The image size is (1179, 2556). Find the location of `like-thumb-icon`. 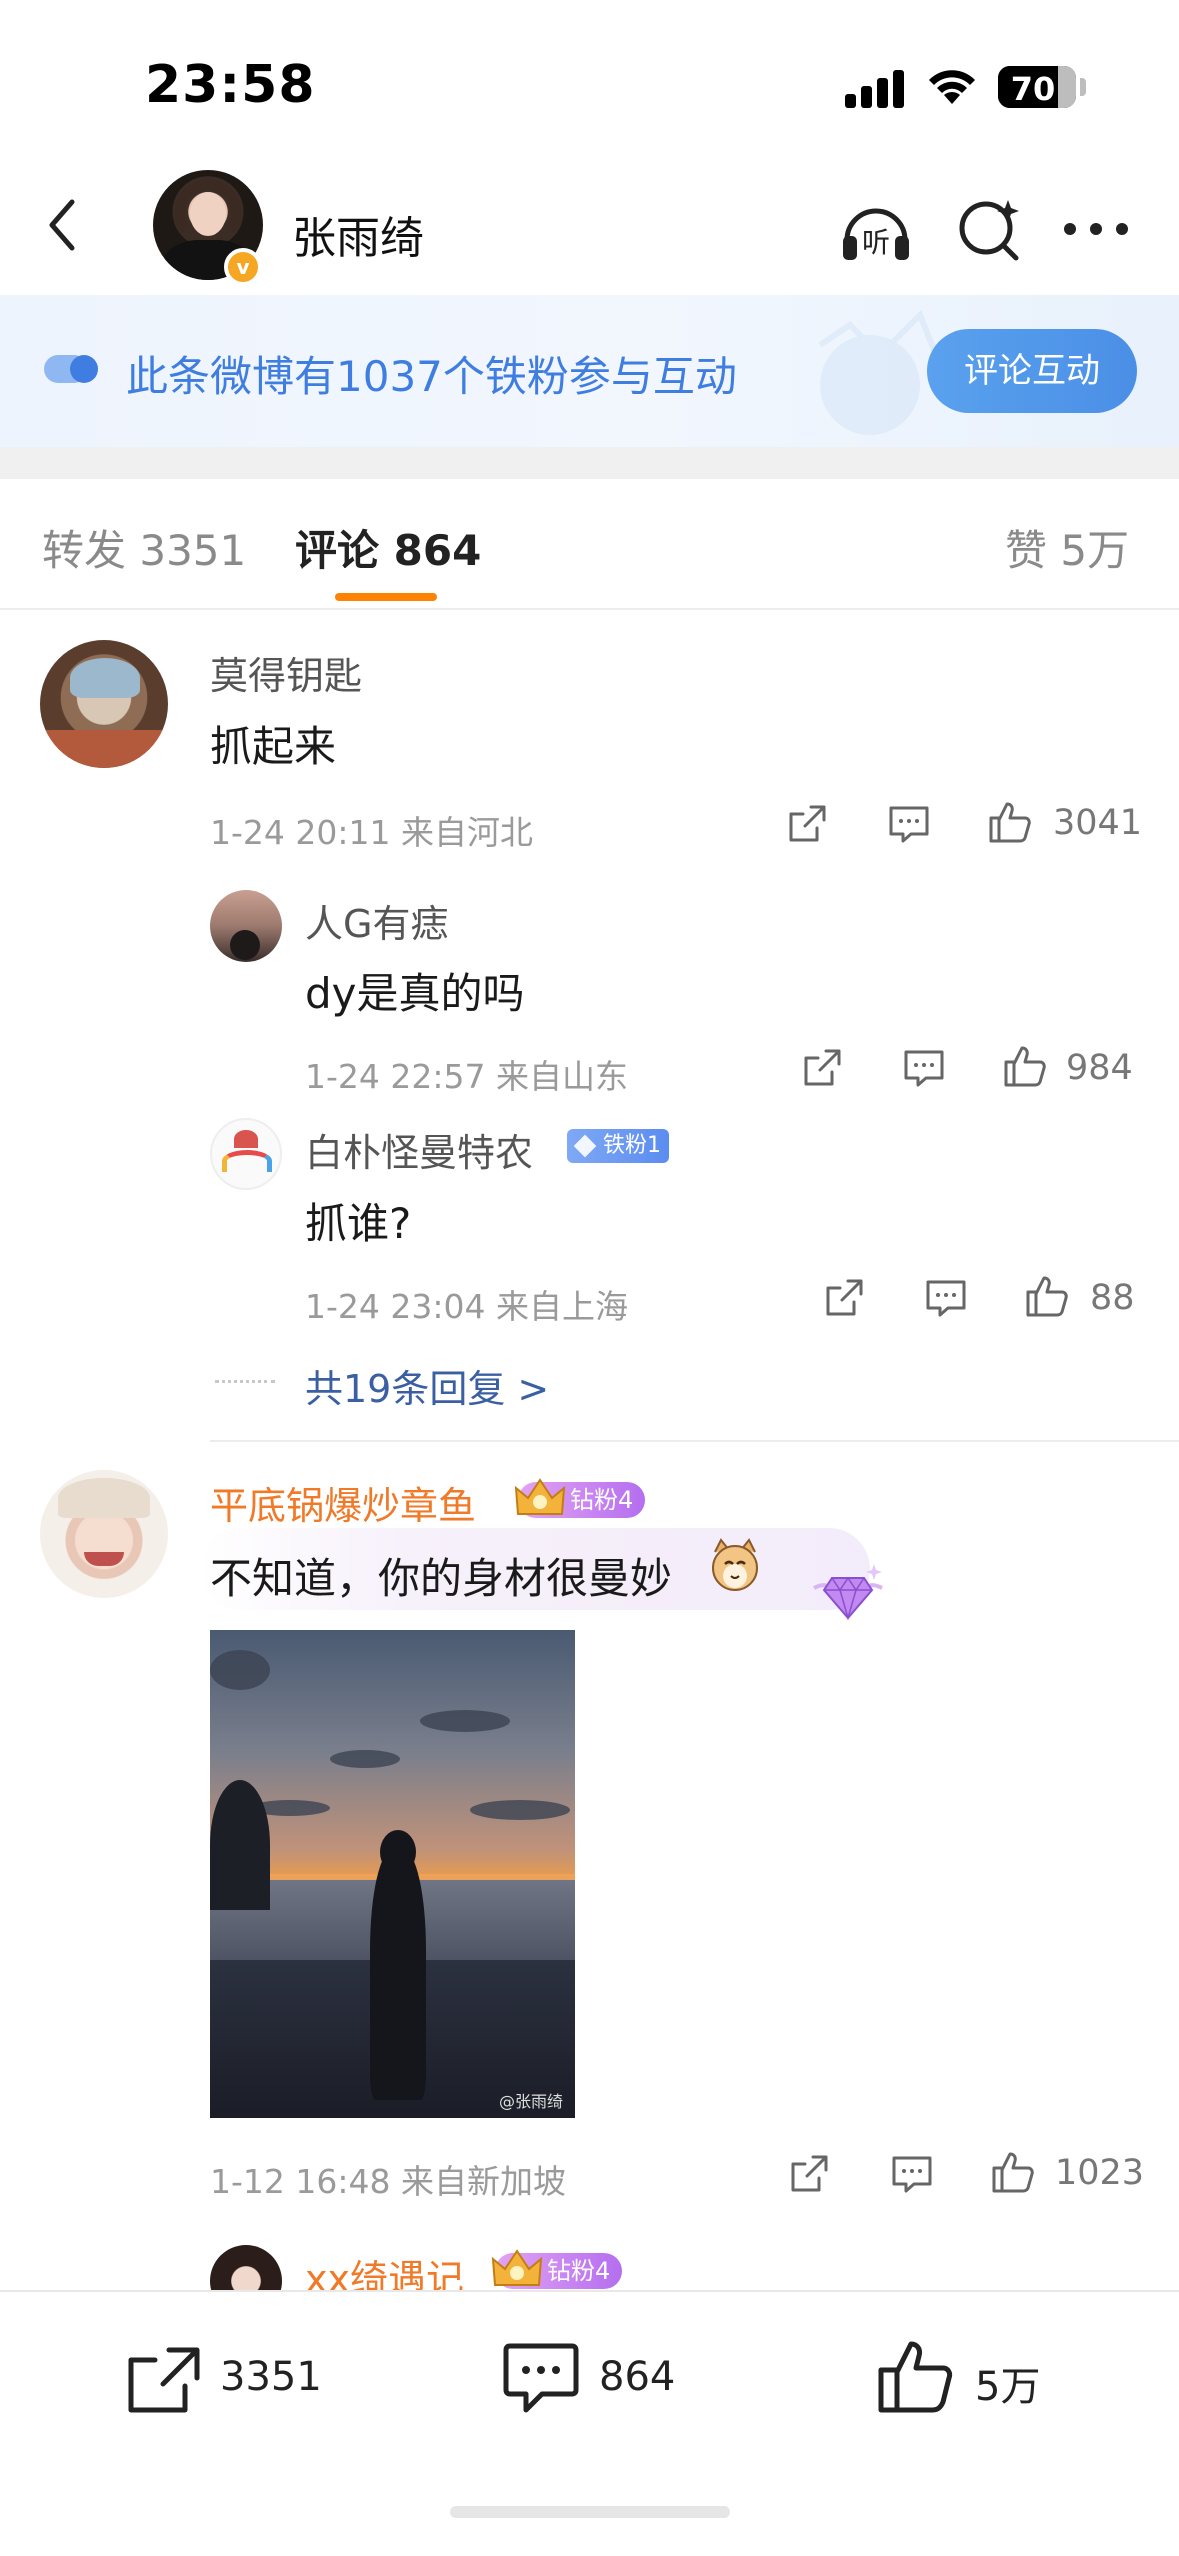

like-thumb-icon is located at coordinates (915, 2377).